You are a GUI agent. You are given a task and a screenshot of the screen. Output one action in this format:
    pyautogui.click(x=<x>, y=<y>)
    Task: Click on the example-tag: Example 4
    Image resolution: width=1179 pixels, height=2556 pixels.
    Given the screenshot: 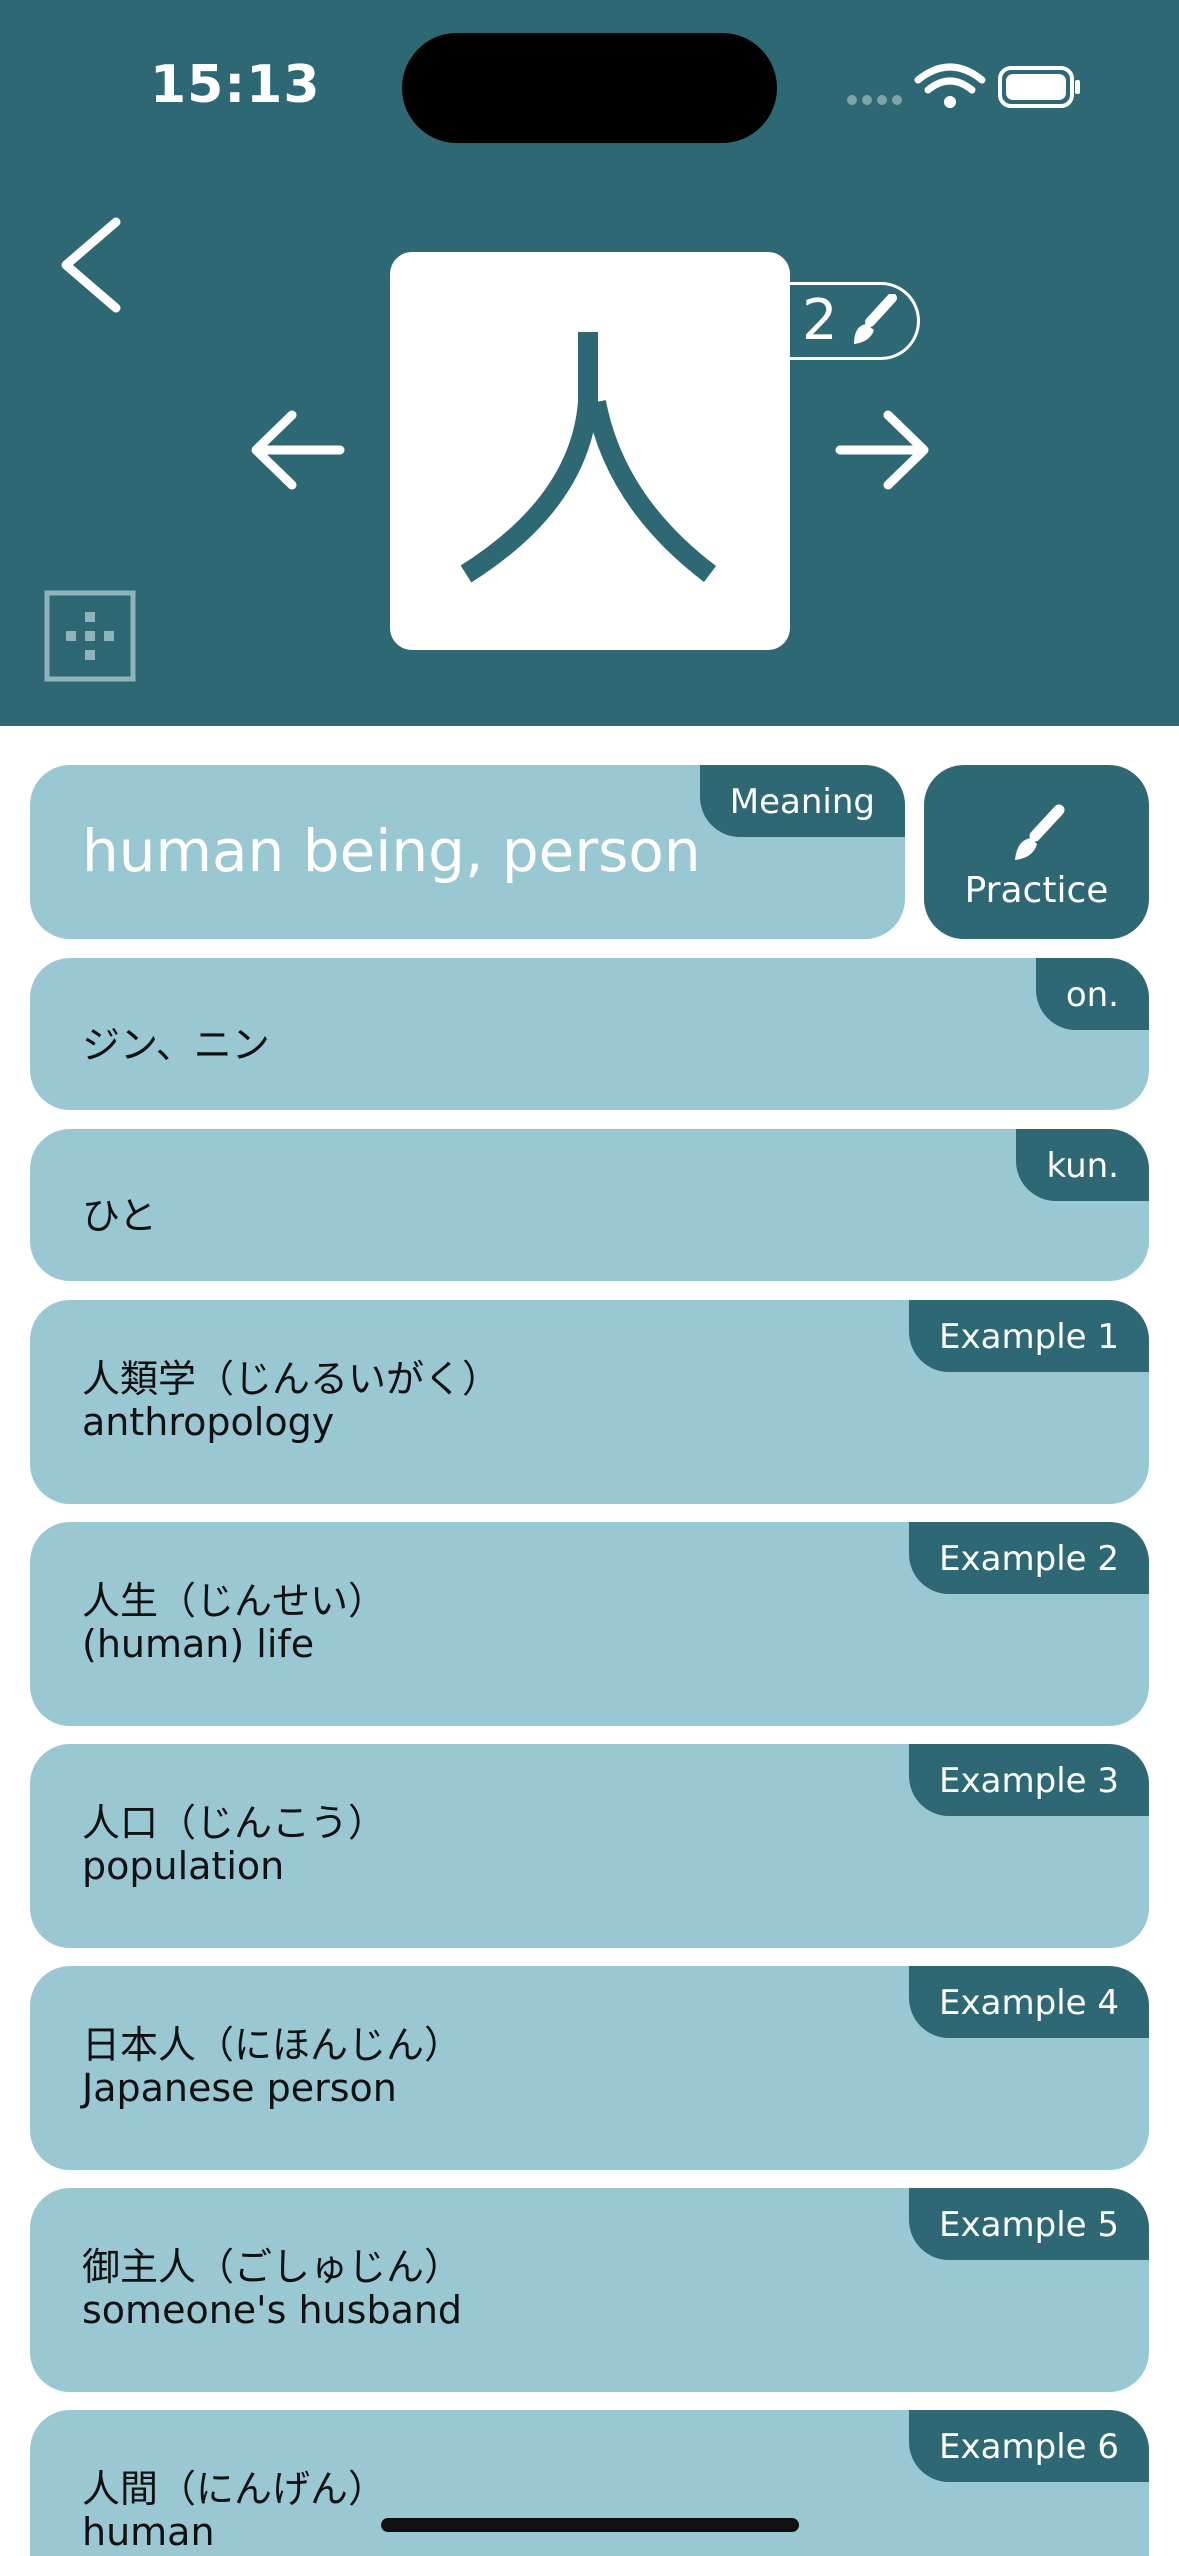 What is the action you would take?
    pyautogui.click(x=1029, y=2002)
    